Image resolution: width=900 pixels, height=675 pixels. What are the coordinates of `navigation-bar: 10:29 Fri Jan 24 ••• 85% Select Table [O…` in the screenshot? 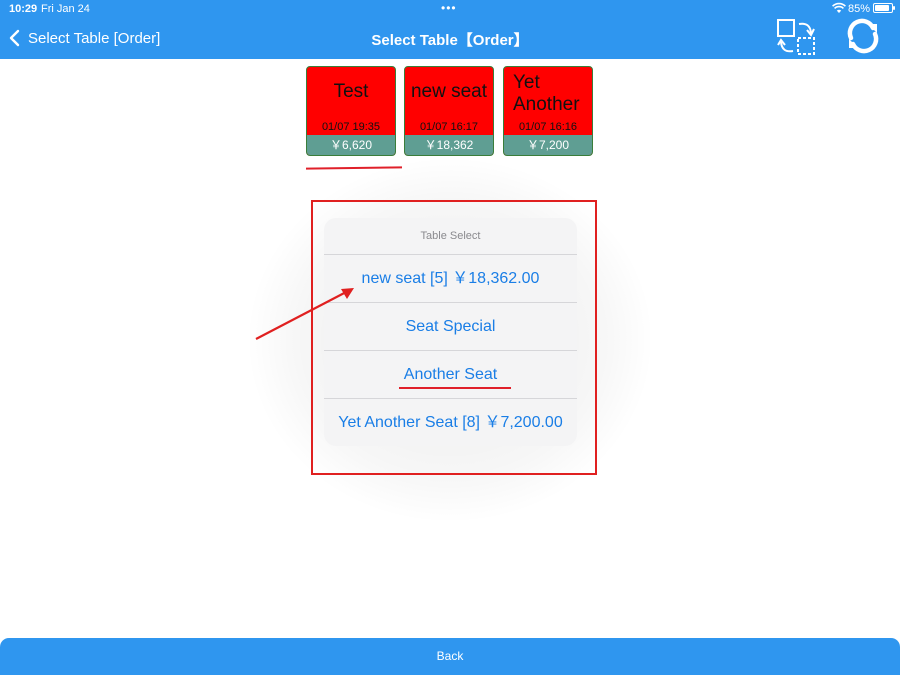 It's located at (450, 29).